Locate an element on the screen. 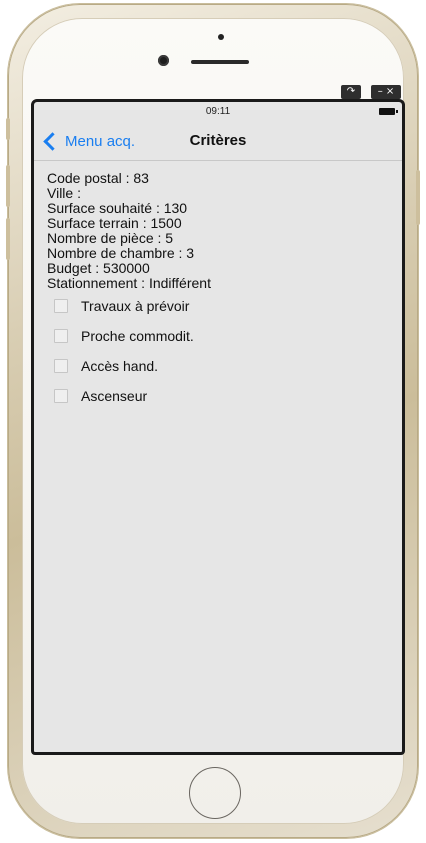  window-controls: – × is located at coordinates (386, 92).